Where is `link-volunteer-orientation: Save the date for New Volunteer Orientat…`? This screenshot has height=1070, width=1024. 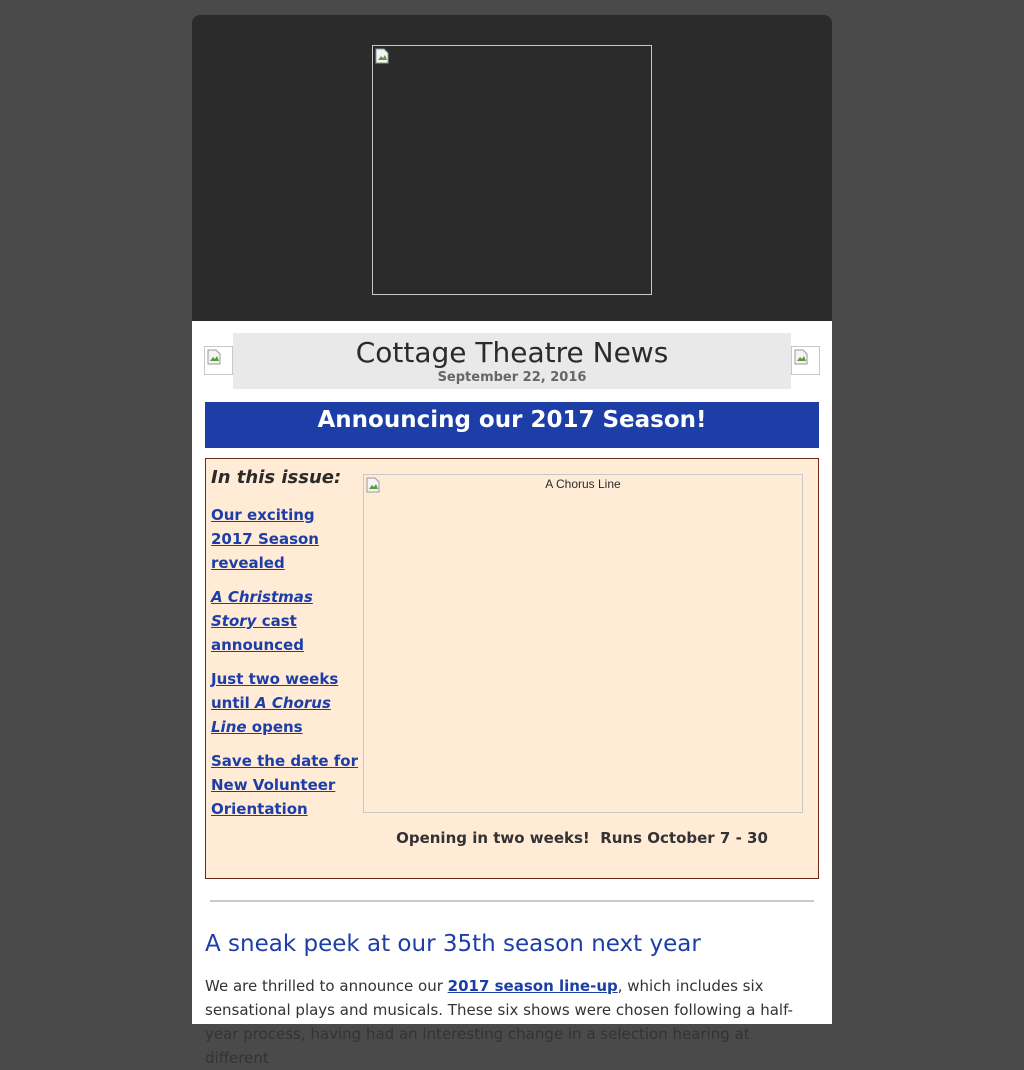 link-volunteer-orientation: Save the date for New Volunteer Orientat… is located at coordinates (285, 785).